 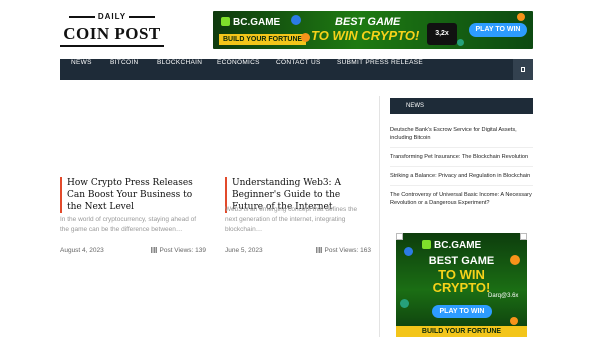 What do you see at coordinates (81, 69) in the screenshot?
I see `nav-item-news: NEWS` at bounding box center [81, 69].